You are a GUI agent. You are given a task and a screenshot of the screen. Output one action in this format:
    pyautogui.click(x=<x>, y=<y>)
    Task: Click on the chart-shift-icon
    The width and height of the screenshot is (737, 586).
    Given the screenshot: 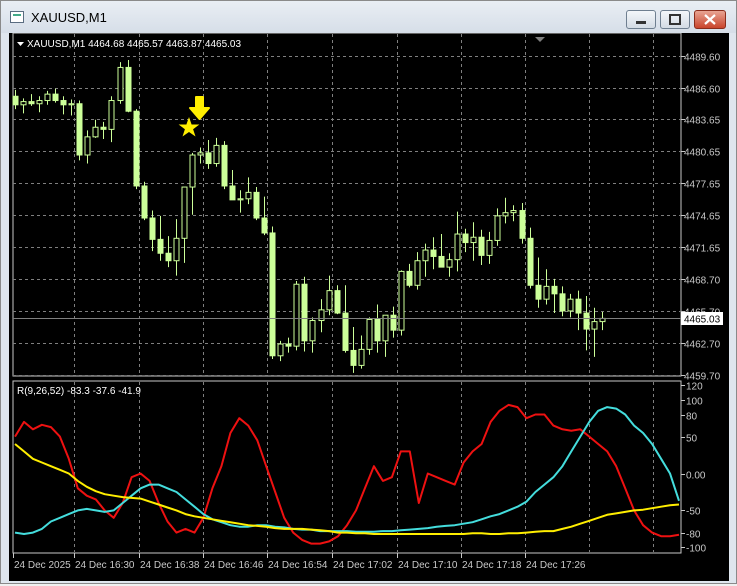 What is the action you would take?
    pyautogui.click(x=540, y=39)
    